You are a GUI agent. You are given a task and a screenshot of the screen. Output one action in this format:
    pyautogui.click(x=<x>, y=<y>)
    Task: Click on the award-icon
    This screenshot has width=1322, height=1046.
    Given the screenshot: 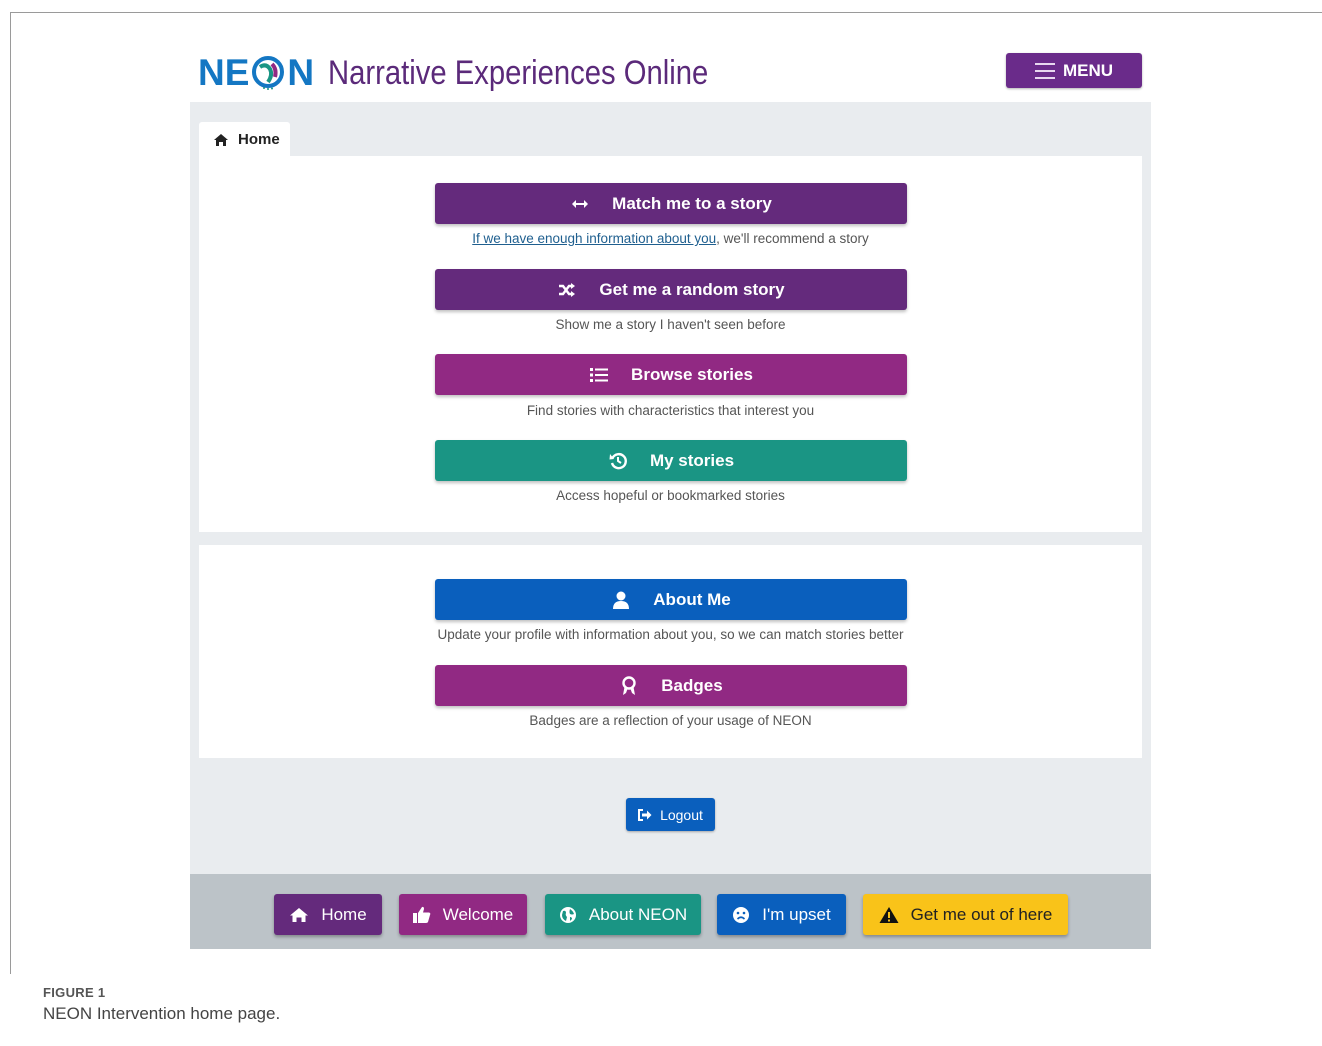 What is the action you would take?
    pyautogui.click(x=629, y=685)
    